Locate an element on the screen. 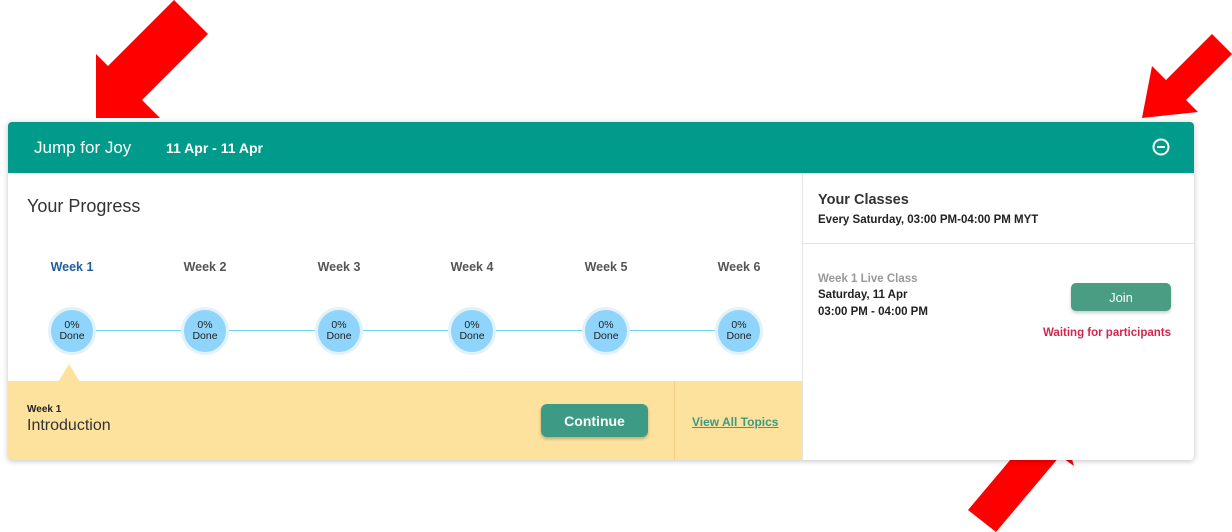  week-label-5: Week 5 is located at coordinates (606, 267).